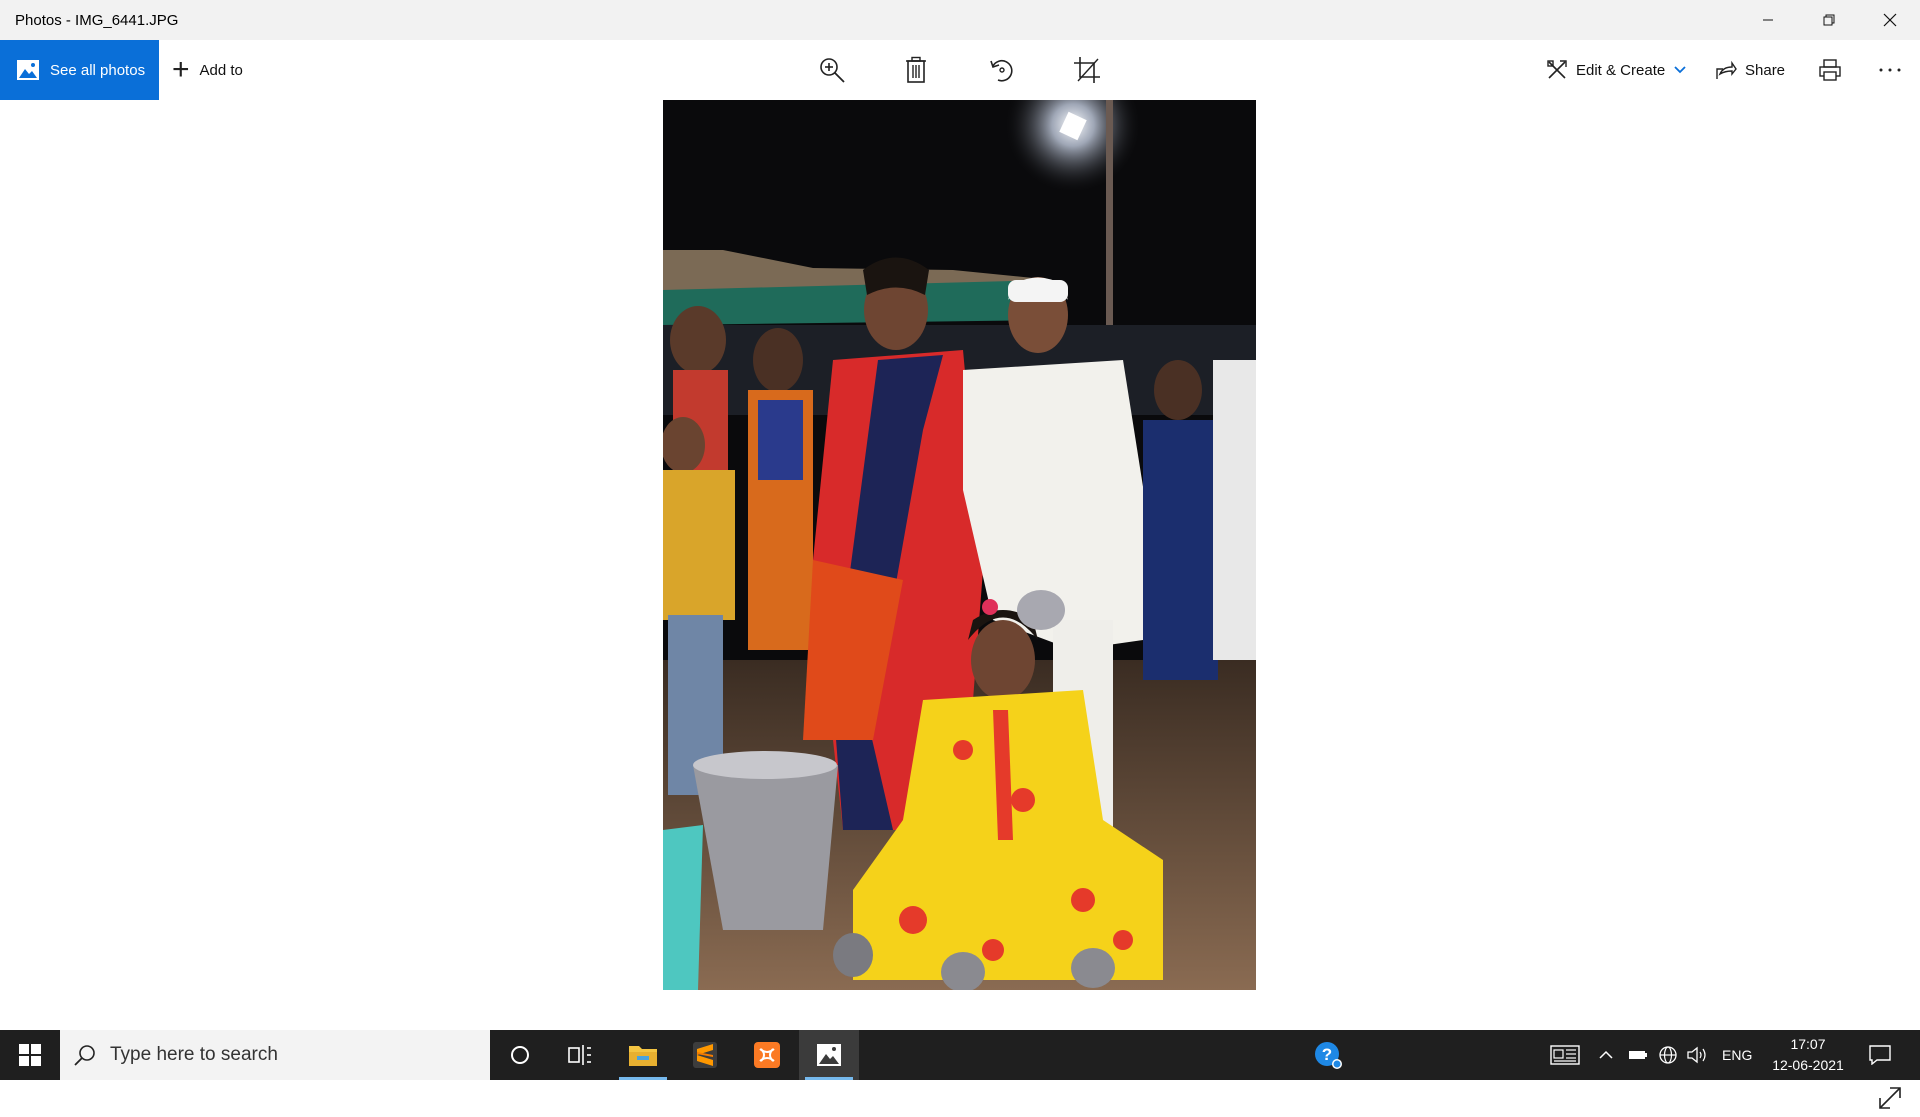 The width and height of the screenshot is (1920, 1117). I want to click on delete-icon, so click(916, 69).